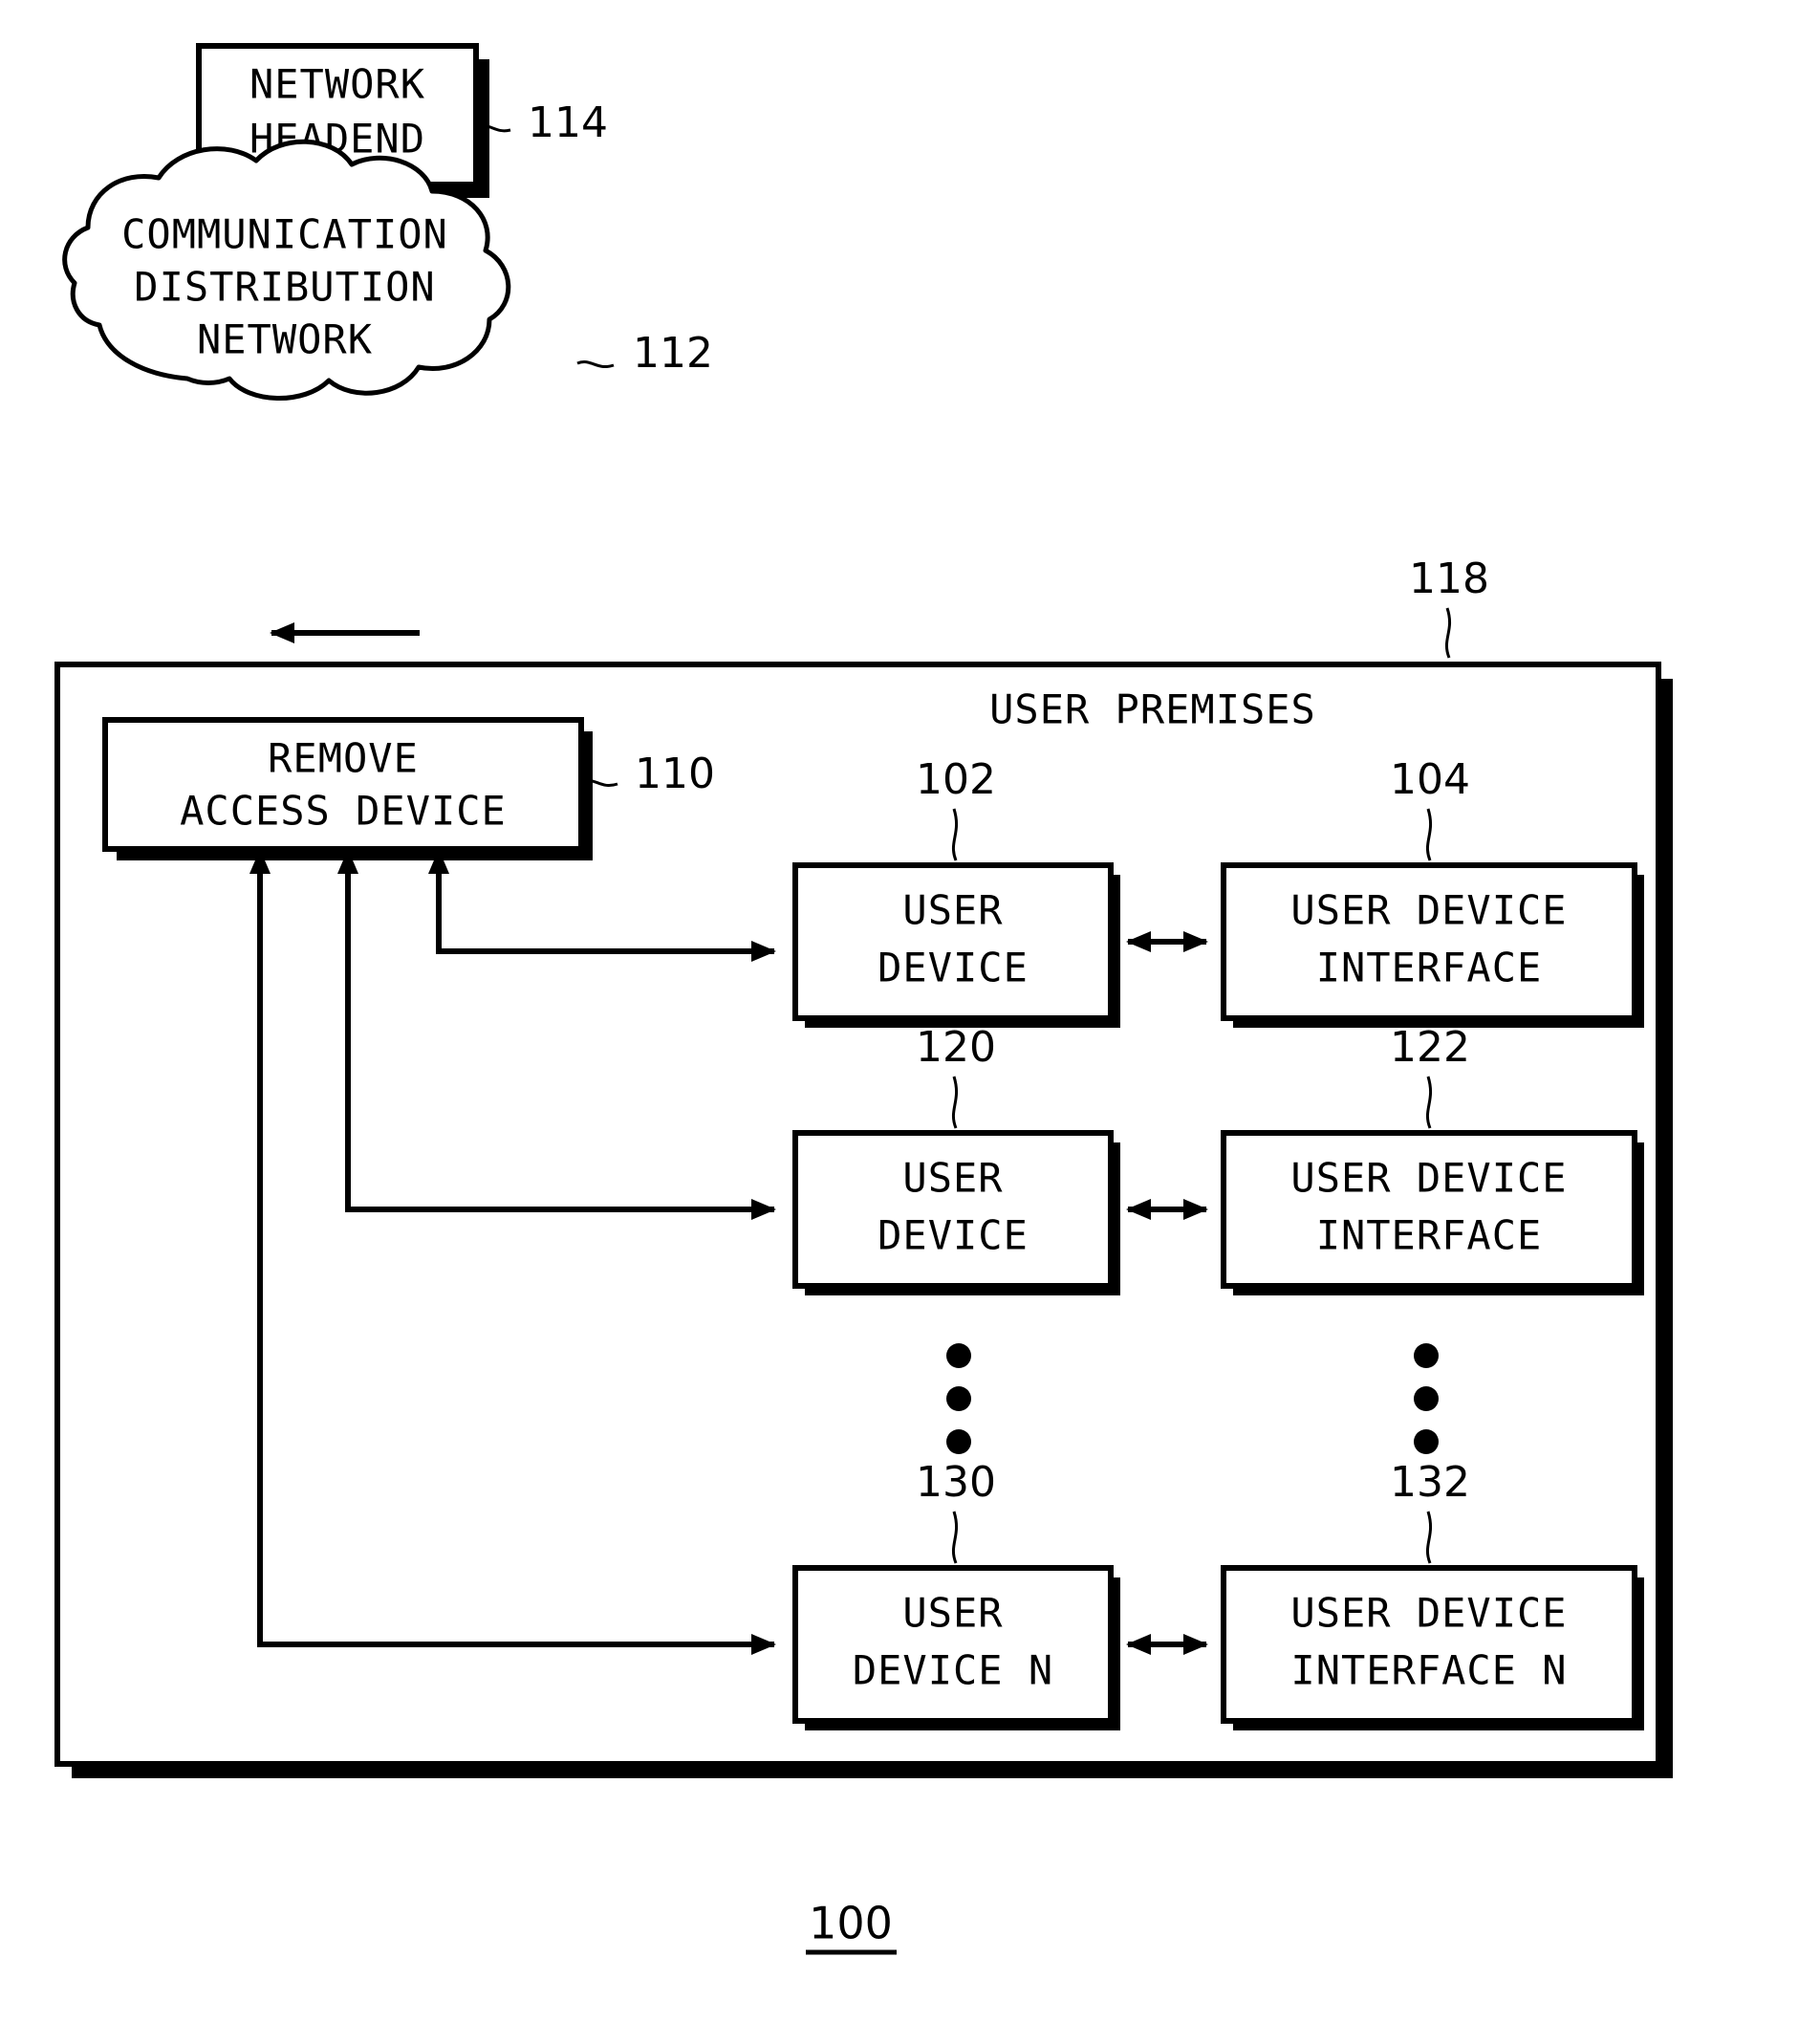  Describe the element at coordinates (1430, 1482) in the screenshot. I see `user-device-interface-n-ref-number: 132` at that location.